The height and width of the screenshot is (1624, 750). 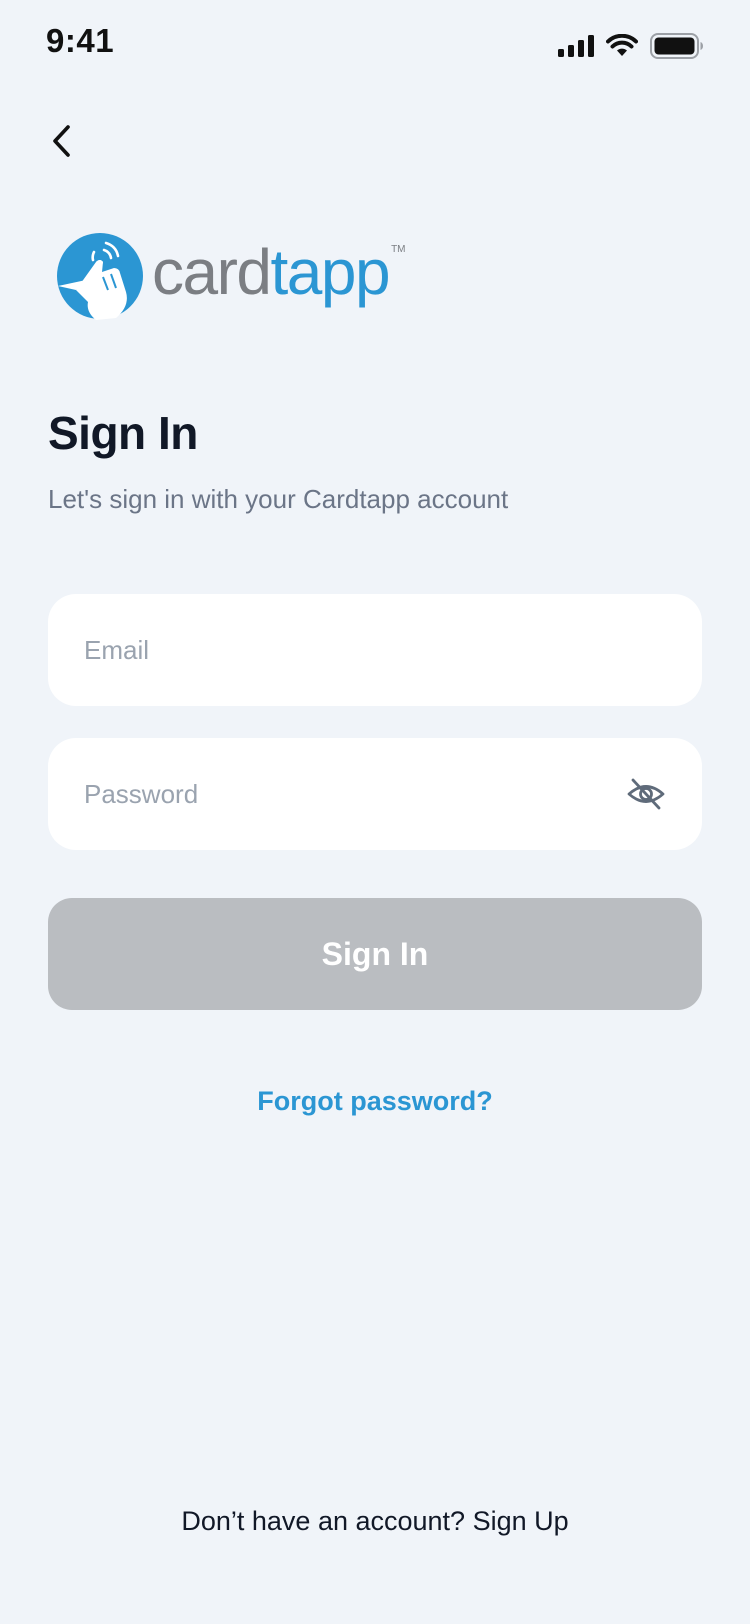 What do you see at coordinates (677, 48) in the screenshot?
I see `battery-icon` at bounding box center [677, 48].